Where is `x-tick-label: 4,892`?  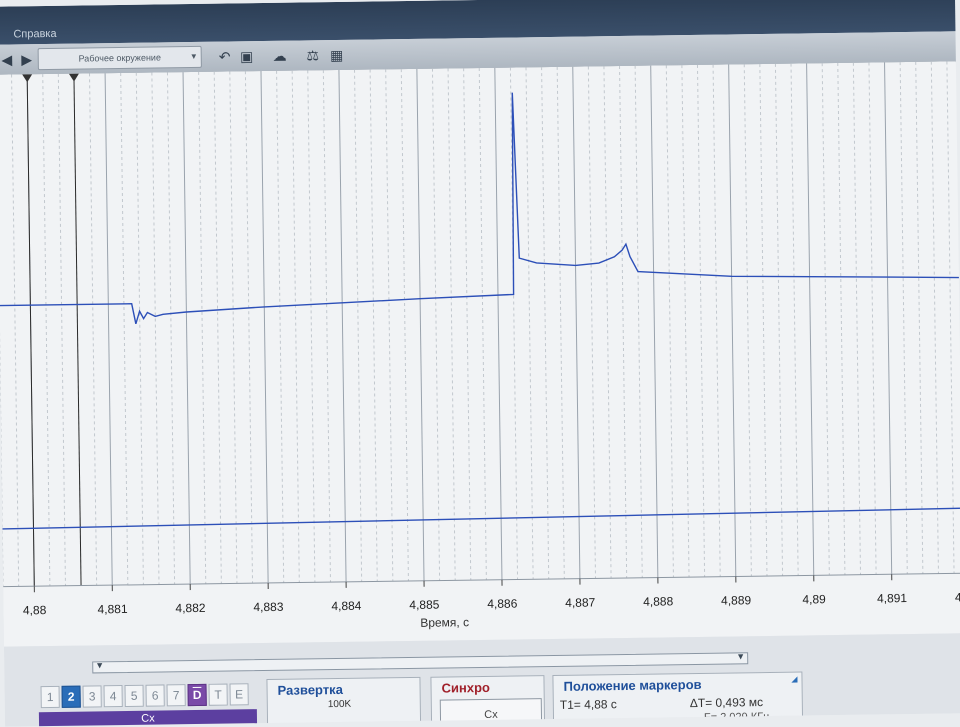
x-tick-label: 4,892 is located at coordinates (957, 597).